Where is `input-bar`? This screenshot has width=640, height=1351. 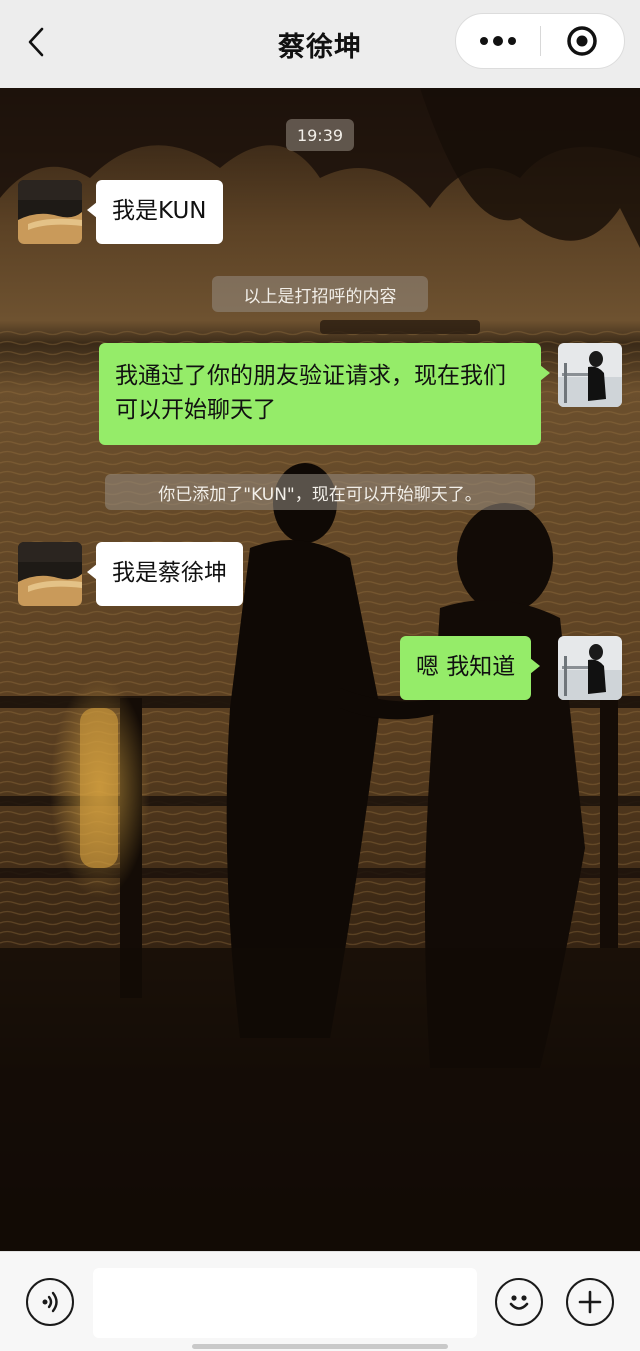
input-bar is located at coordinates (320, 1301).